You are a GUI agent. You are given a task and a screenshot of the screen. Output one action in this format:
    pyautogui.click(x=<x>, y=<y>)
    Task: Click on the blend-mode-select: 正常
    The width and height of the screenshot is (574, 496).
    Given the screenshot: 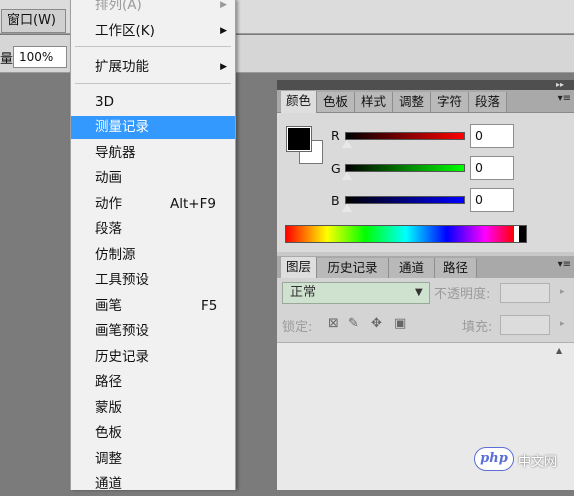 What is the action you would take?
    pyautogui.click(x=356, y=293)
    